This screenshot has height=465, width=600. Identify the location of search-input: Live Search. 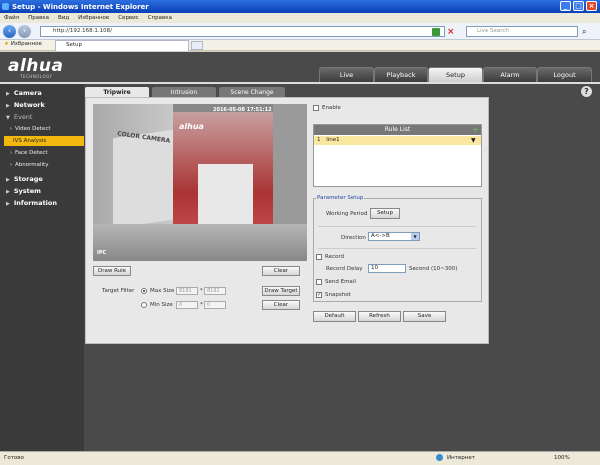
(522, 31).